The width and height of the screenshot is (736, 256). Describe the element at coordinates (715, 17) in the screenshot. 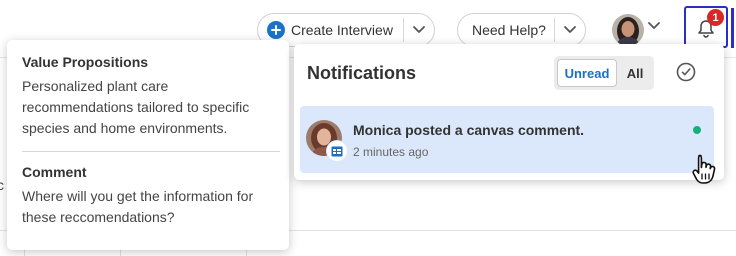

I see `notification-count-badge: 1` at that location.